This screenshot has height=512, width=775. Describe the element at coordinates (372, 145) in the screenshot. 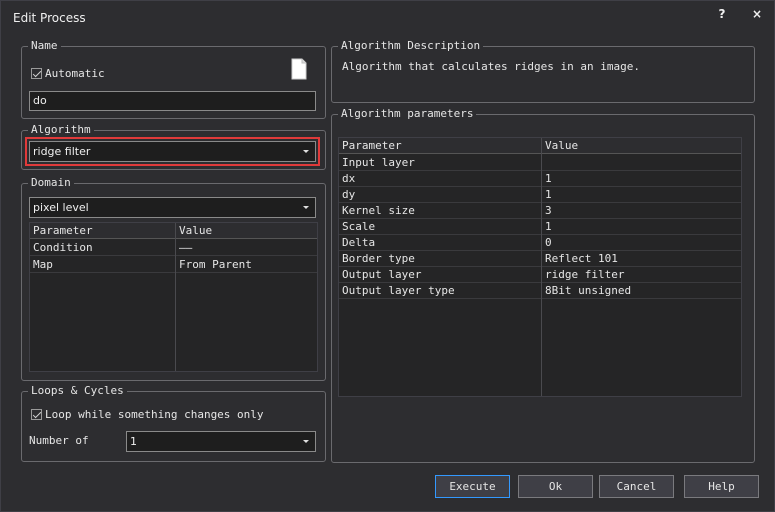

I see `parameters-header-parameter: Parameter` at that location.